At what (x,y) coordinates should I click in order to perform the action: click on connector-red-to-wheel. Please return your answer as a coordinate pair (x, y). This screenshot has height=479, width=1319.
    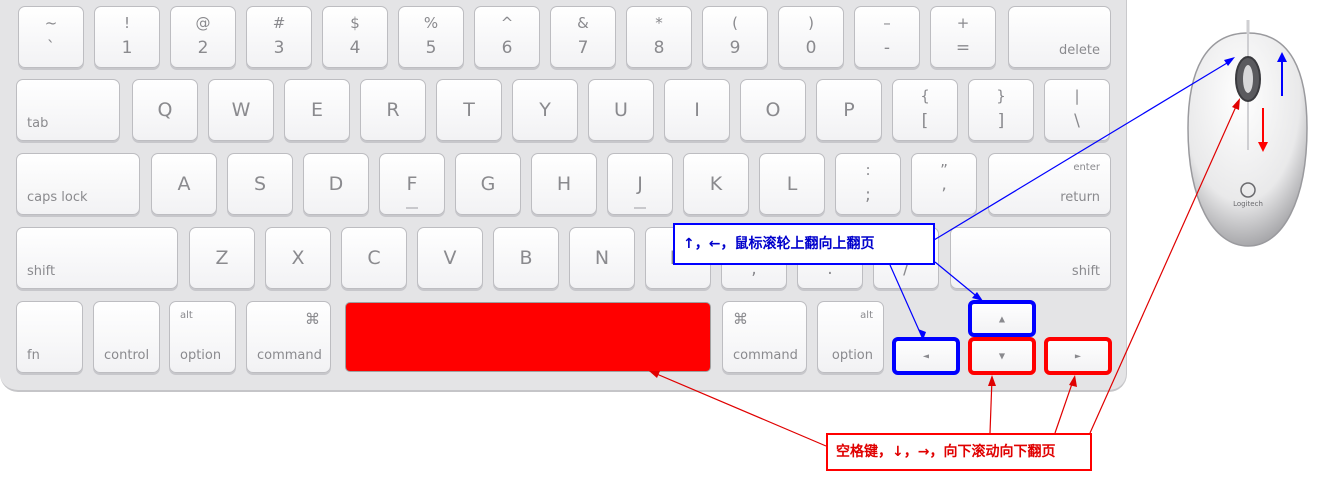
    Looking at the image, I should click on (1164, 267).